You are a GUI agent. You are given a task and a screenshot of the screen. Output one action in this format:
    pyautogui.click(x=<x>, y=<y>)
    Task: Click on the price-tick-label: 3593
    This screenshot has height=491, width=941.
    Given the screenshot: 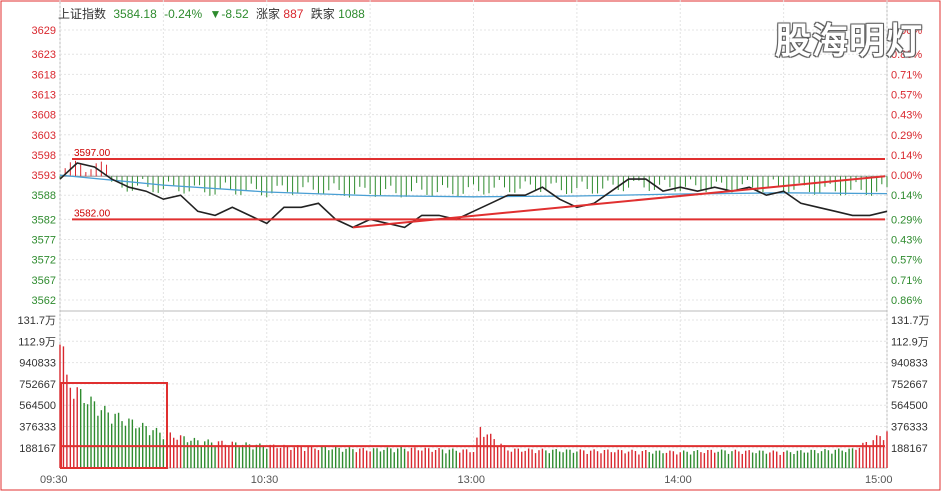 What is the action you would take?
    pyautogui.click(x=44, y=176)
    